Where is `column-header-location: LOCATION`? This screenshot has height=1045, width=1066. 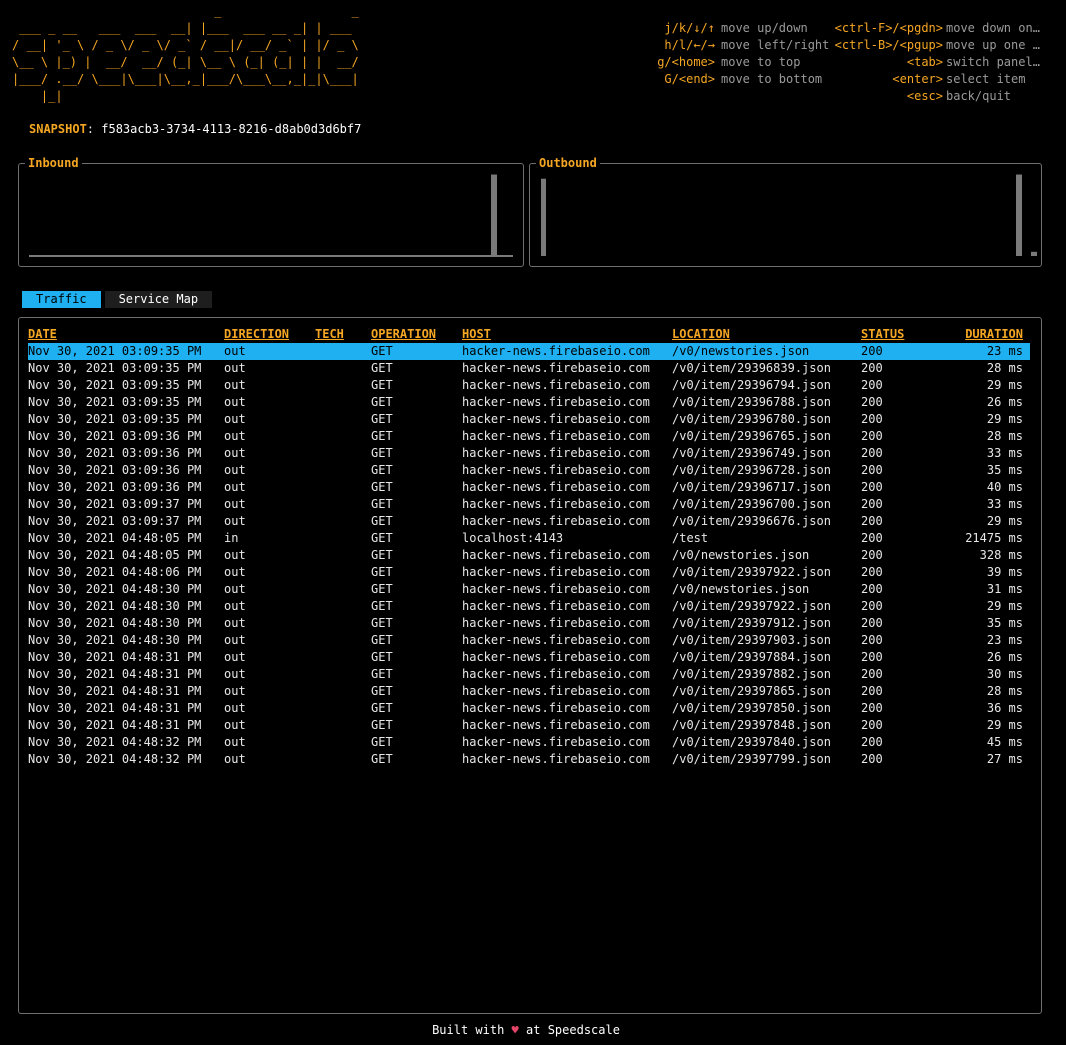
column-header-location: LOCATION is located at coordinates (766, 334).